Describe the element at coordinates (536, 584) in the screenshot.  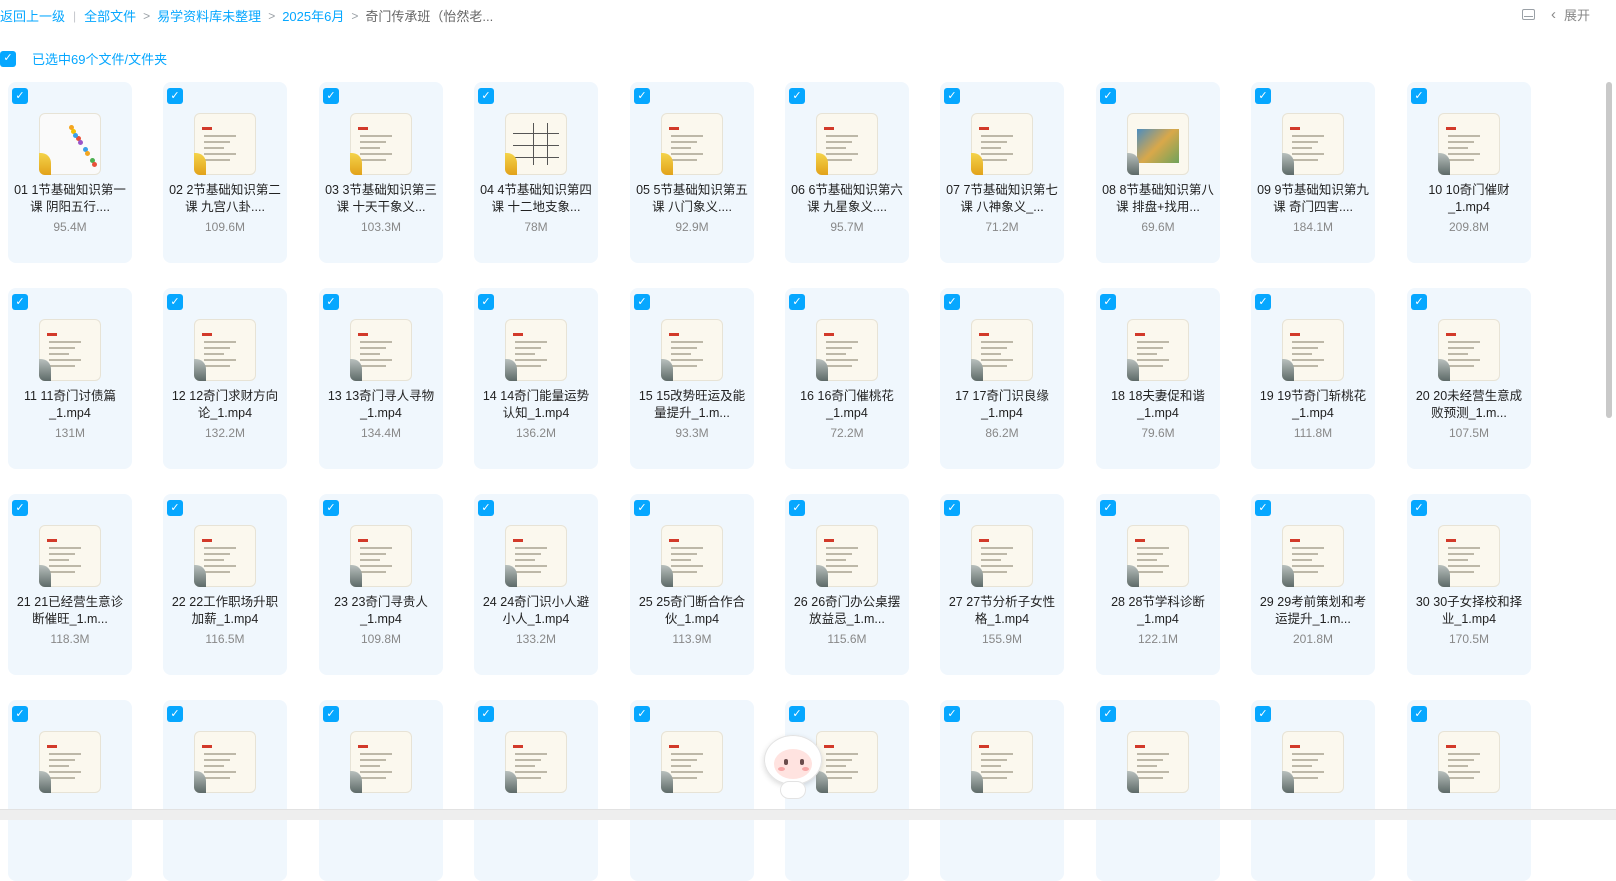
I see `file-card: ✓ 24 24奇门识小人避小人_1.mp4 133.2M` at that location.